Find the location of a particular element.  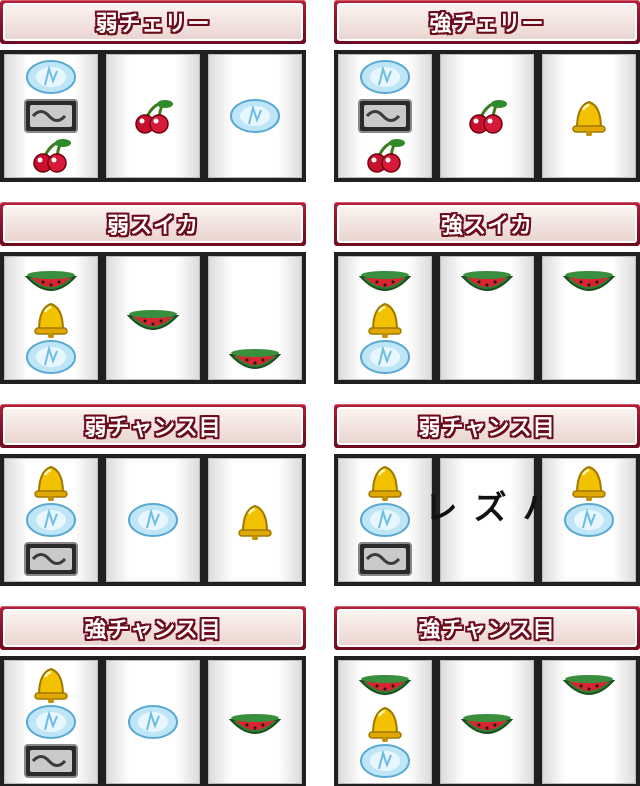

panel-header-band: 強チェリー is located at coordinates (487, 22).